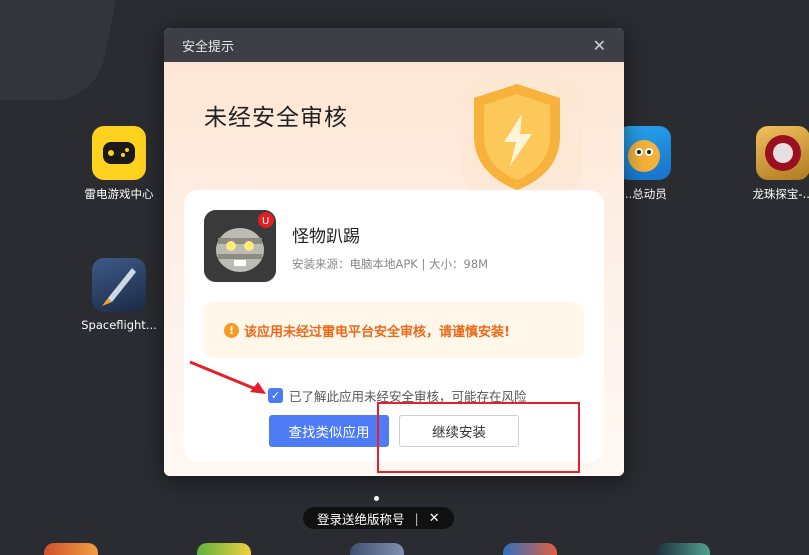  Describe the element at coordinates (599, 45) in the screenshot. I see `close-icon: ✕` at that location.